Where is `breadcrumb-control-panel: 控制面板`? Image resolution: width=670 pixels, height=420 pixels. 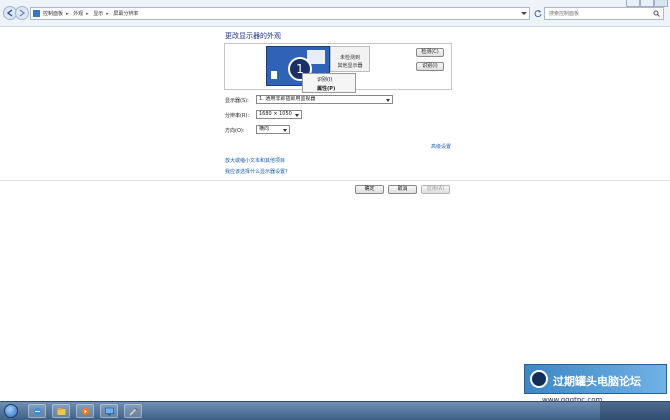
breadcrumb-control-panel: 控制面板 is located at coordinates (53, 14).